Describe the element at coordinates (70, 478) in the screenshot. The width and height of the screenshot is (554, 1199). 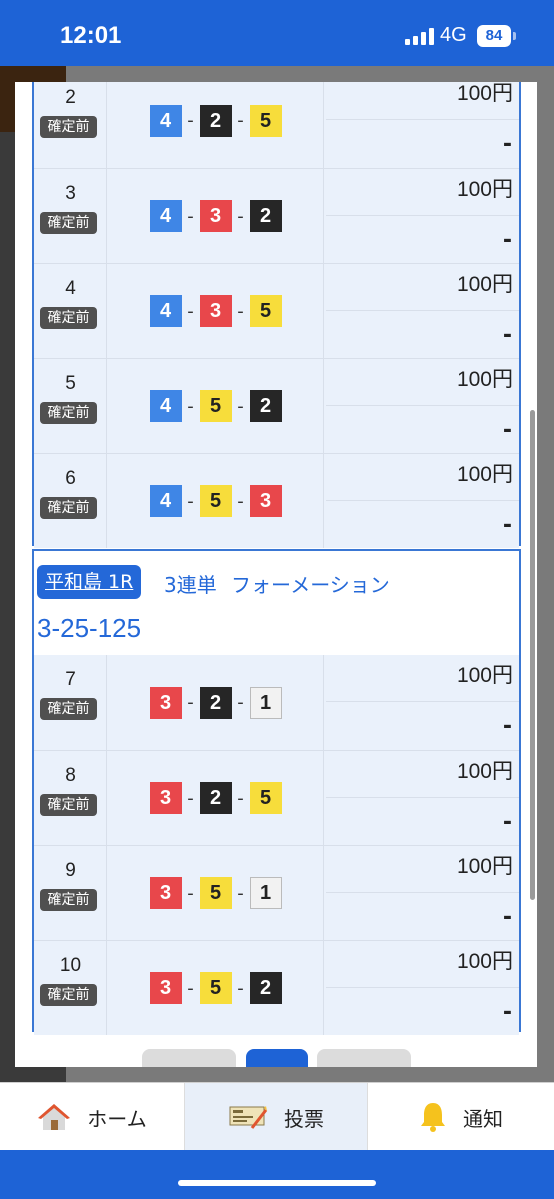
I see `row-number: 6` at that location.